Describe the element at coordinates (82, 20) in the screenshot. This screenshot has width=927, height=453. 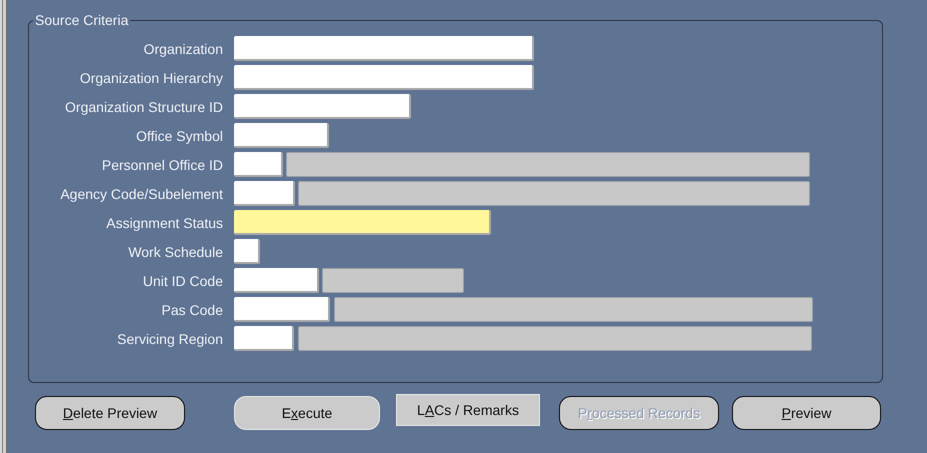
I see `frame-title: Source Criteria` at that location.